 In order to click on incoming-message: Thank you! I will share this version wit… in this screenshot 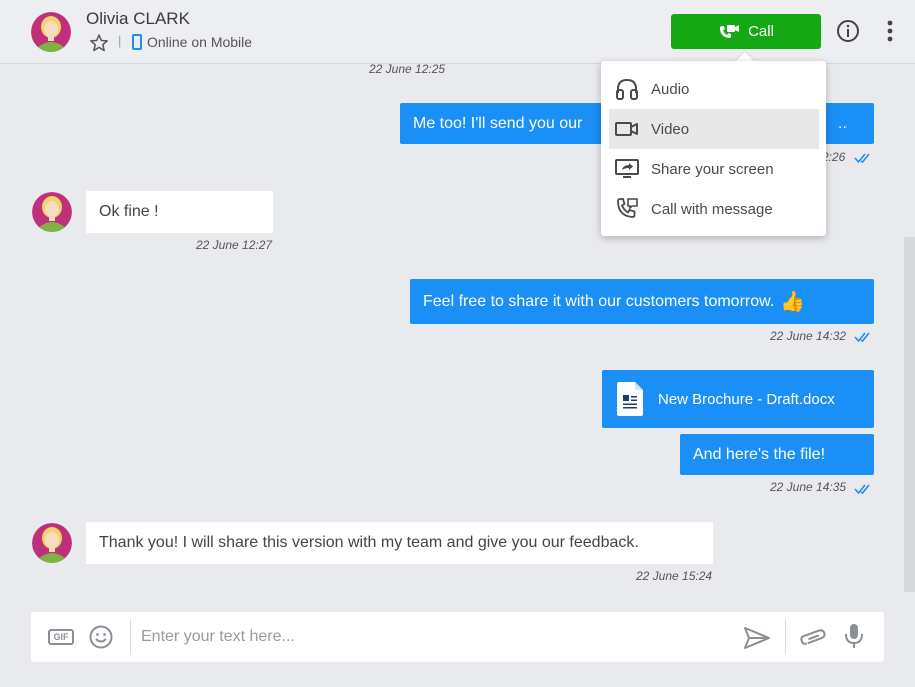, I will do `click(399, 543)`.